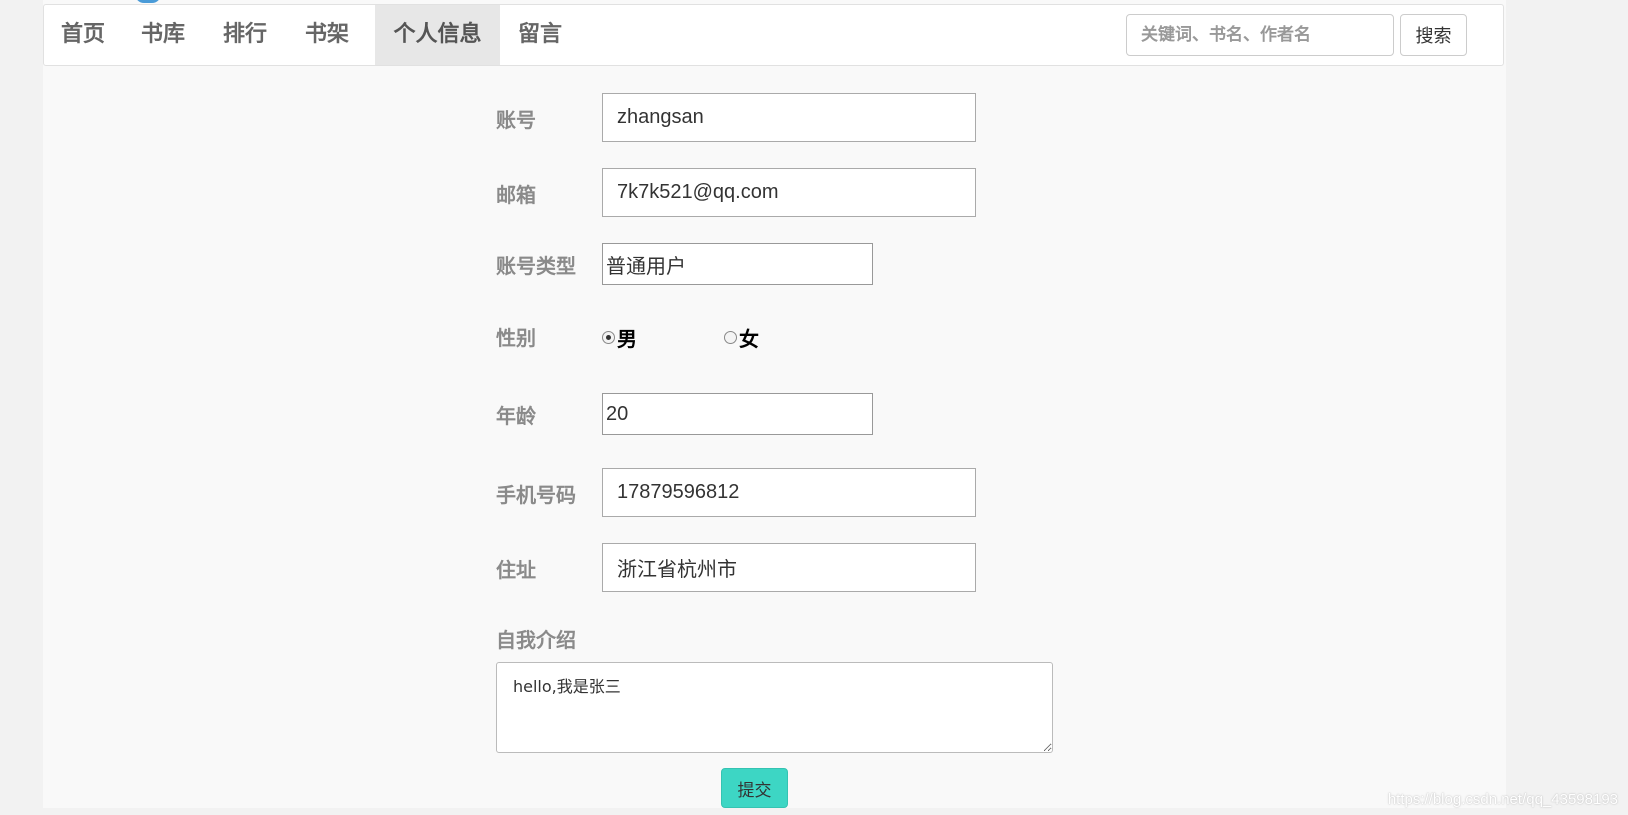 The image size is (1628, 815). What do you see at coordinates (536, 495) in the screenshot?
I see `phone-label: 手机号码` at bounding box center [536, 495].